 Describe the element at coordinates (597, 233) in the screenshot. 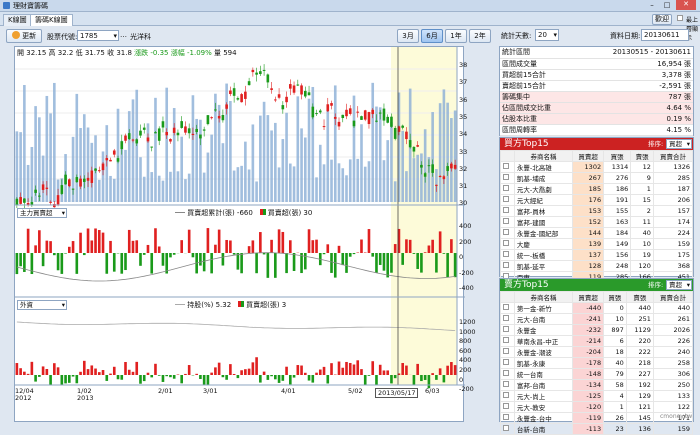

I see `broker-row: 永豐金-國紀部14418440224` at that location.